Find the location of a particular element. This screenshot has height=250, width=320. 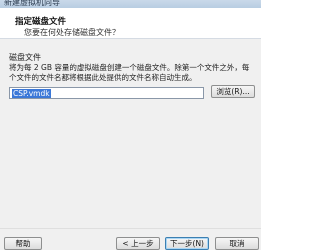

disk-file-path-input: CSP.vmdk is located at coordinates (106, 93).